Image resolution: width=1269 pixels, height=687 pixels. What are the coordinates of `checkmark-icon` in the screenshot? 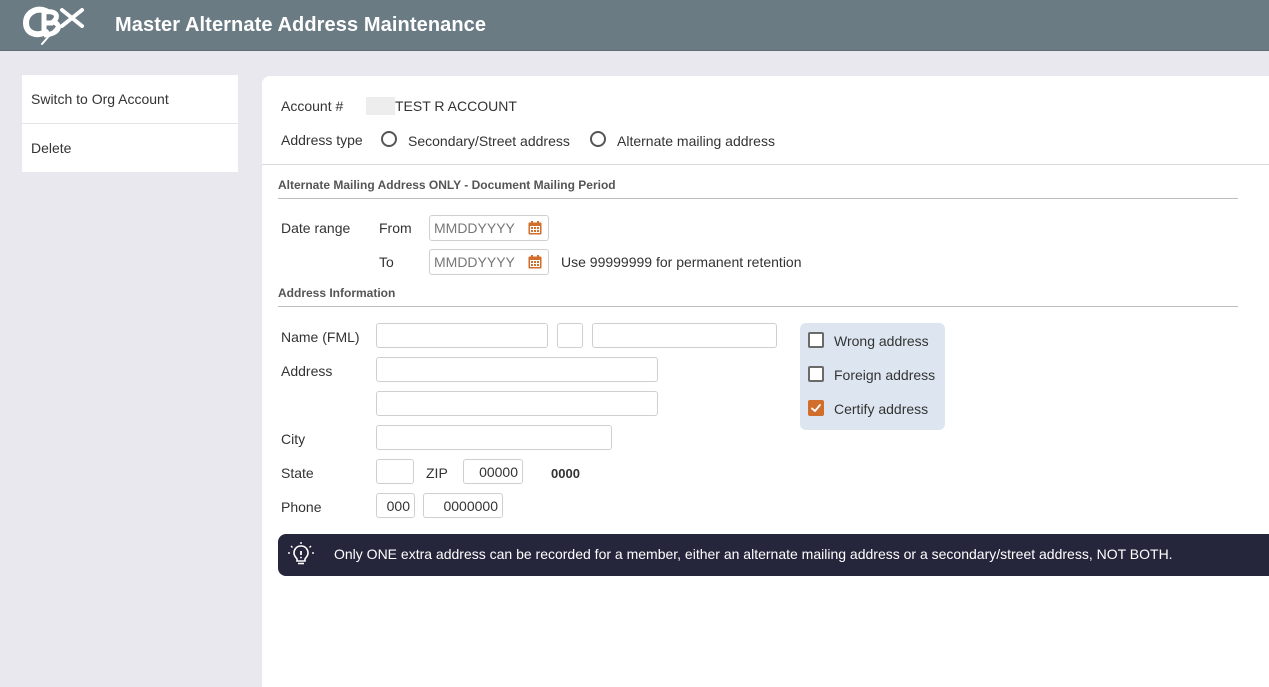 It's located at (816, 408).